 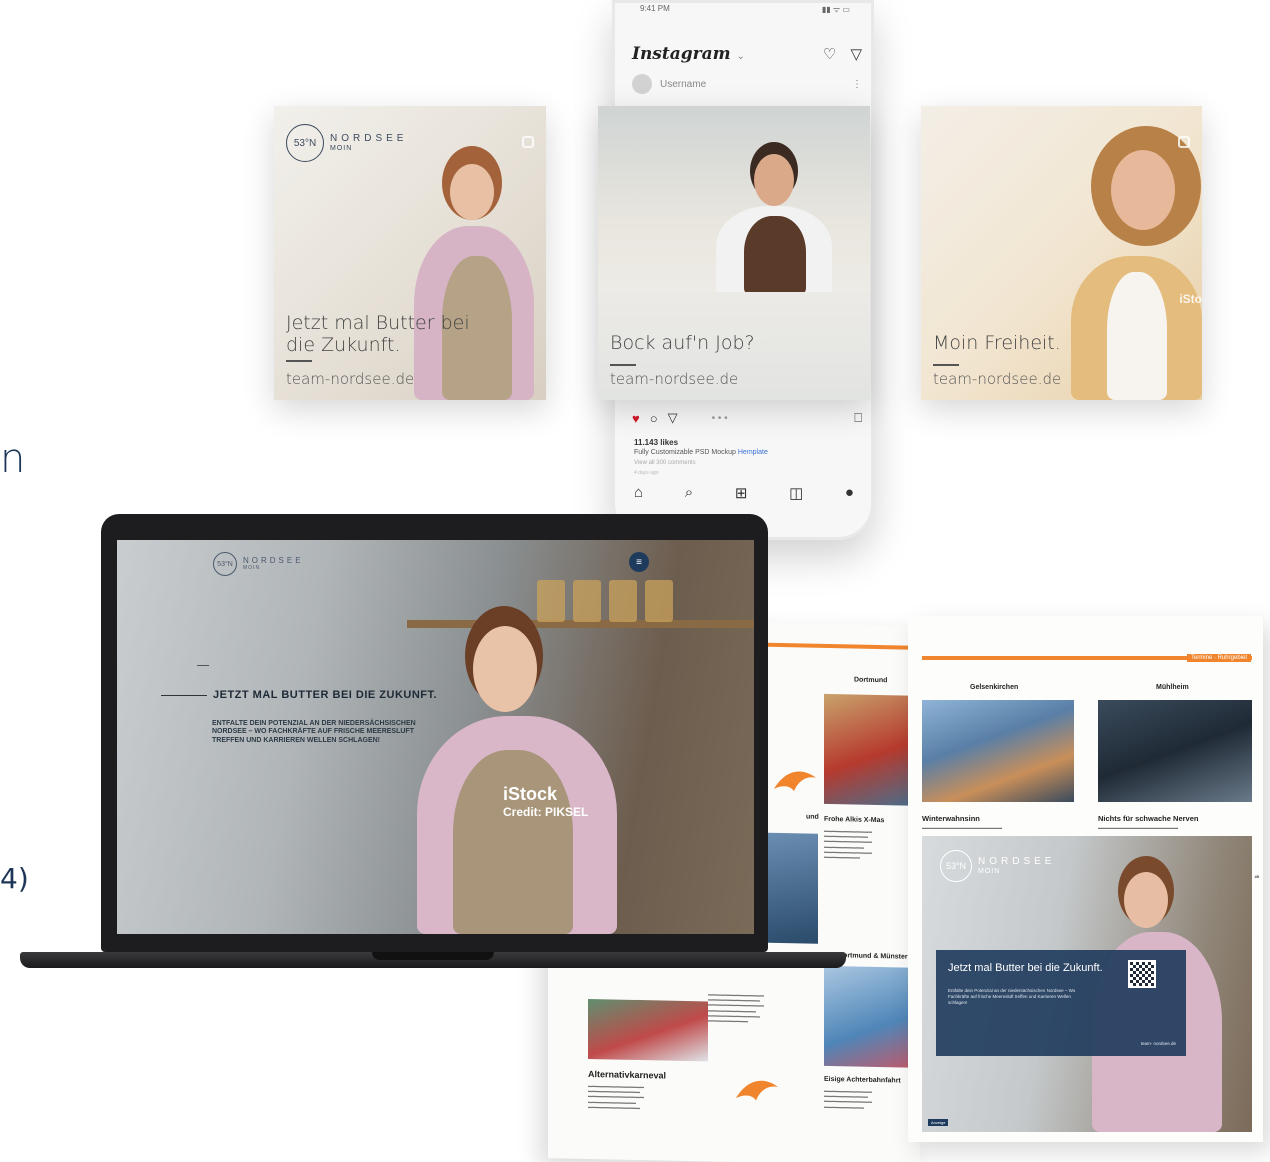 I want to click on heart-filled-icon: ♥, so click(x=636, y=418).